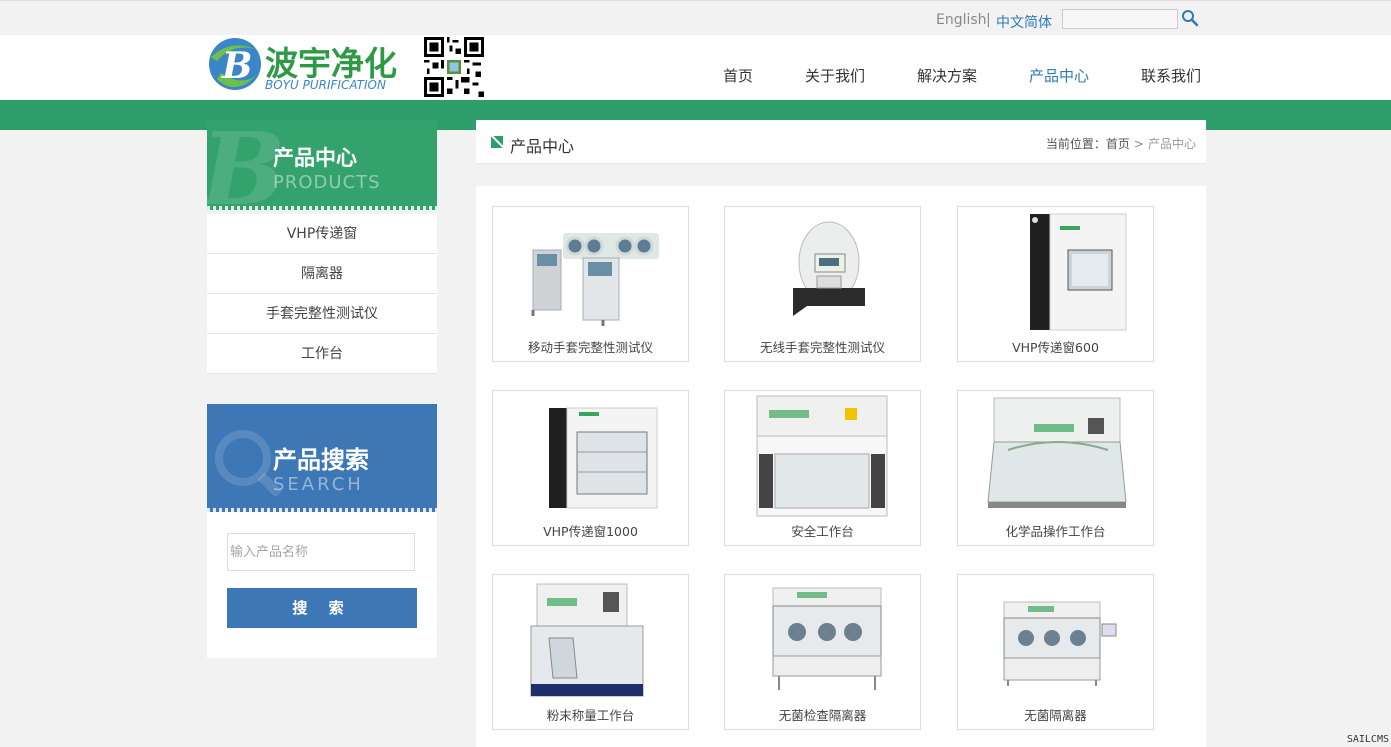 This screenshot has height=747, width=1391. I want to click on product-search-header: 产品搜索 SEARCH, so click(322, 458).